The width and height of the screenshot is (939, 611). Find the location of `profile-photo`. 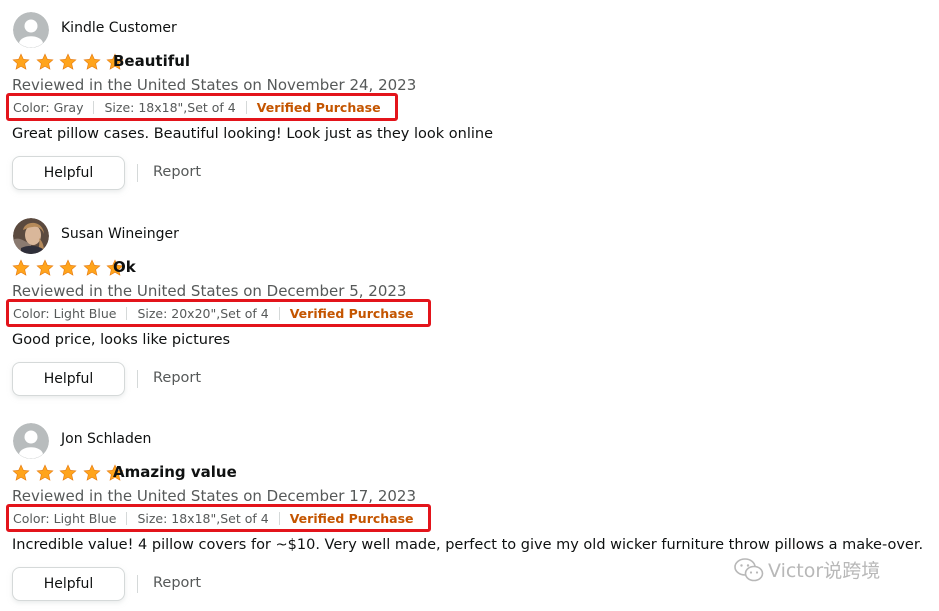

profile-photo is located at coordinates (31, 236).